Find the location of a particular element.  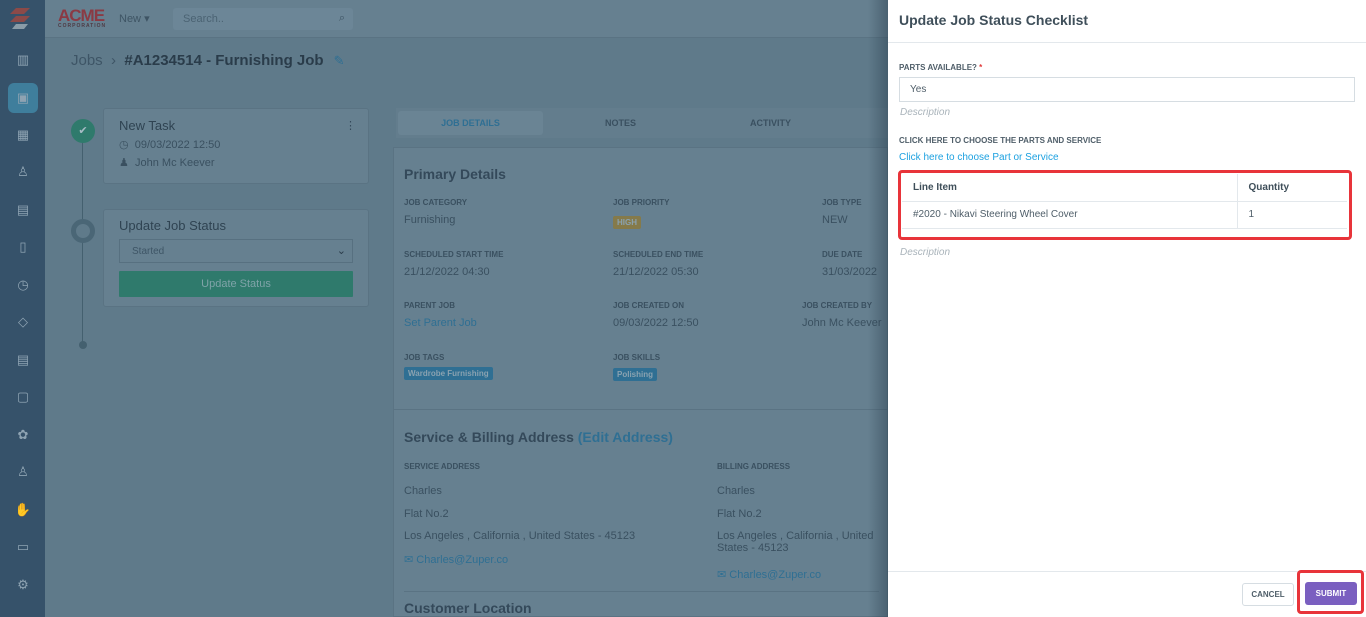

submit-button: SUBMIT is located at coordinates (1331, 593).